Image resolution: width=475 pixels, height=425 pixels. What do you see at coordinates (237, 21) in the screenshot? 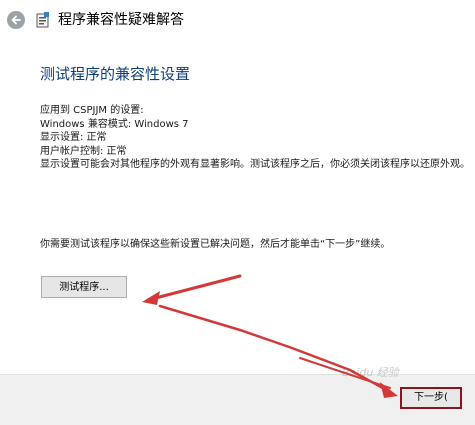
I see `title-bar: 程序兼容性疑难解答` at bounding box center [237, 21].